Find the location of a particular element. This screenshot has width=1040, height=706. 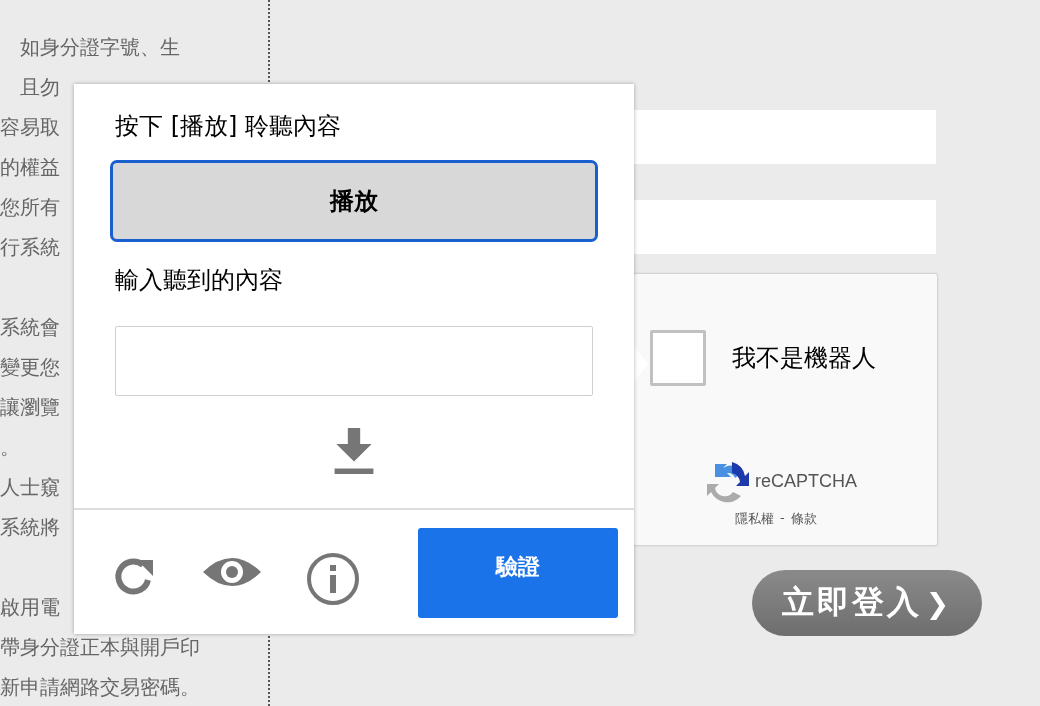

answer-field is located at coordinates (354, 361).